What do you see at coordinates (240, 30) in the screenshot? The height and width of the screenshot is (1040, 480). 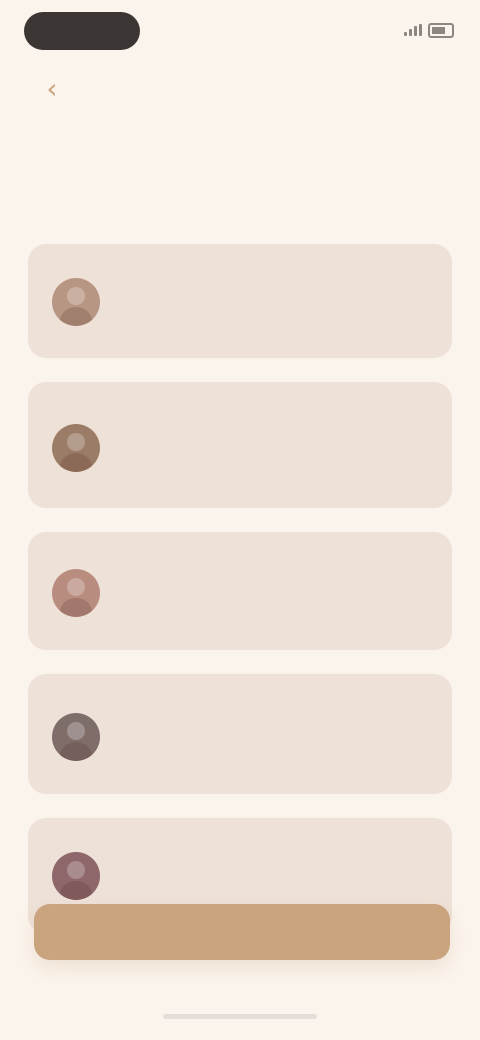 I see `status-bar` at bounding box center [240, 30].